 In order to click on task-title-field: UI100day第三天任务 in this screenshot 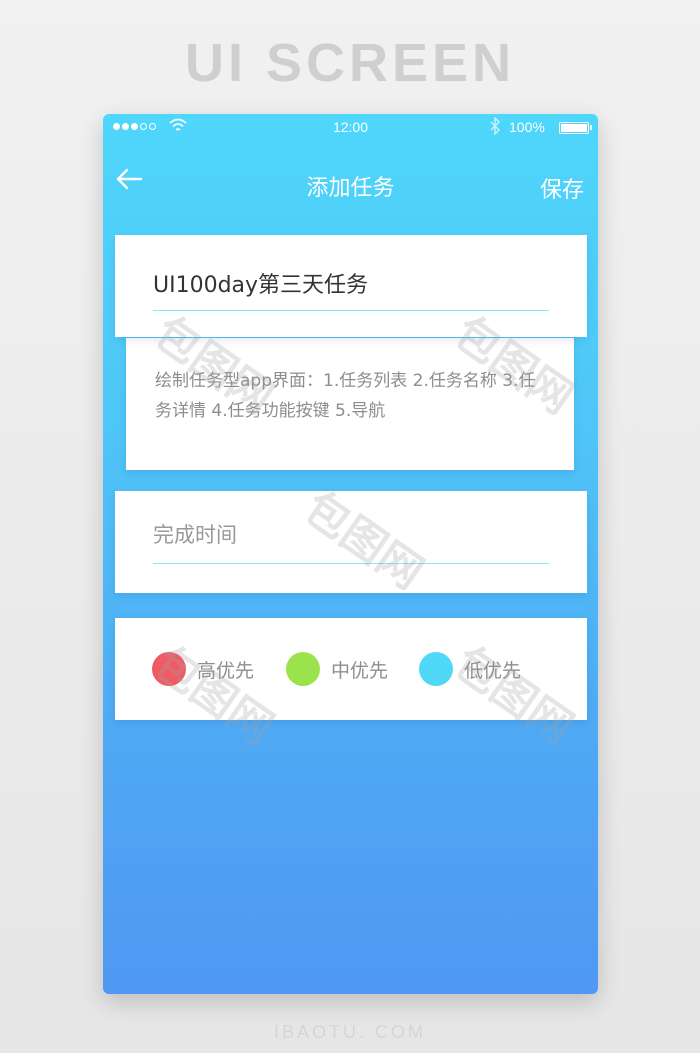, I will do `click(260, 283)`.